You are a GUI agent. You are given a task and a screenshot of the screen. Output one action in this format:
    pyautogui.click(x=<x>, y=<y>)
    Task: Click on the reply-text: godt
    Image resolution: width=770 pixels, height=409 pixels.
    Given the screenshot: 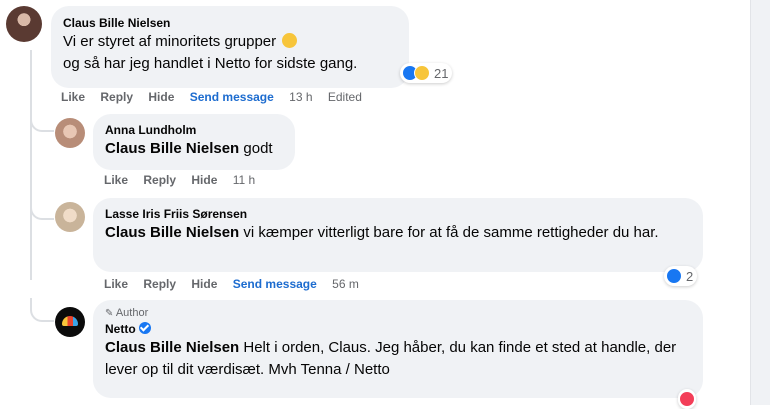 What is the action you would take?
    pyautogui.click(x=256, y=148)
    